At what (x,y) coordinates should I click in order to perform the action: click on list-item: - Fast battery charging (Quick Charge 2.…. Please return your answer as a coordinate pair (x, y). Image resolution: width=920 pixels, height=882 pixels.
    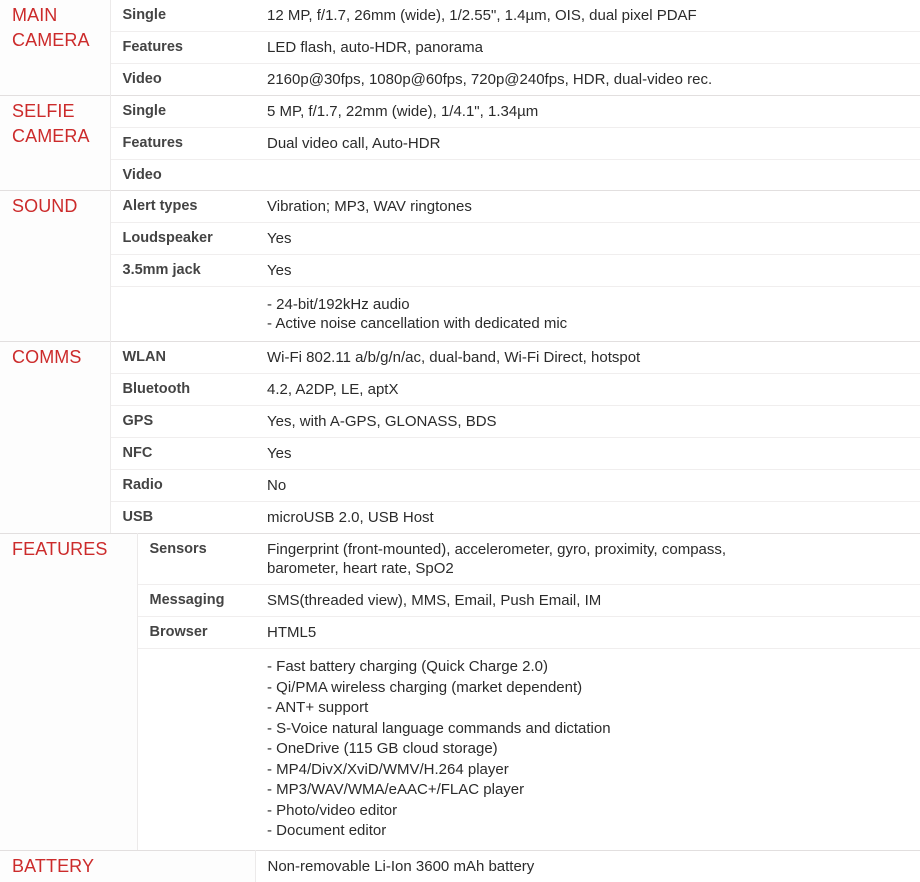
    Looking at the image, I should click on (407, 666).